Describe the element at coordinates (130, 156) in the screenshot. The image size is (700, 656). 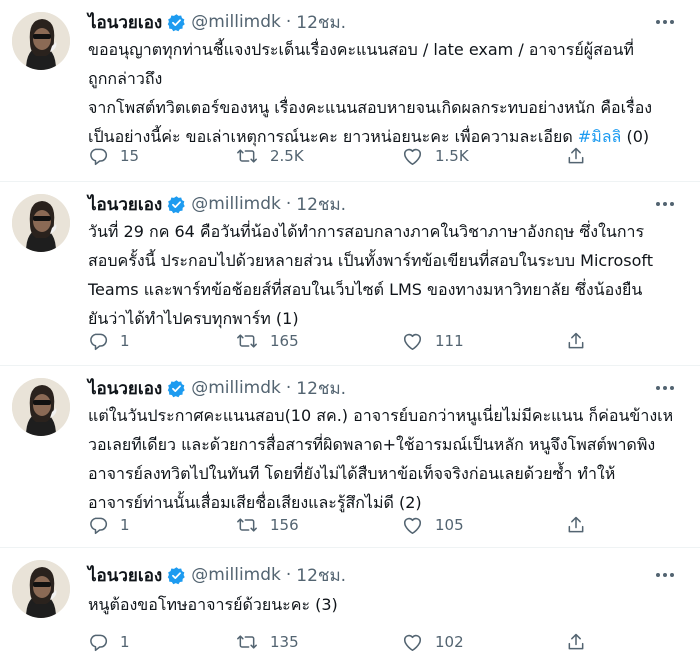
I see `reply-count: 15` at that location.